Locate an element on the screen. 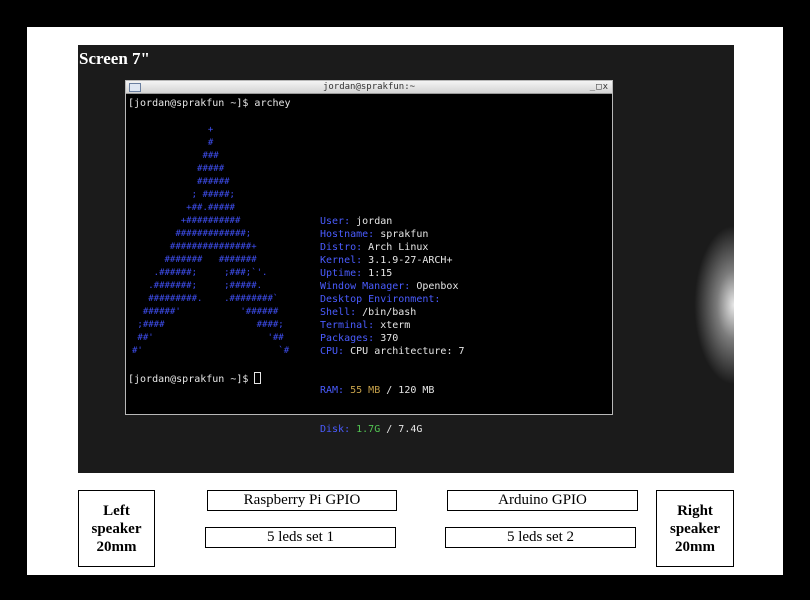 The image size is (810, 600). disk-sep: / is located at coordinates (389, 429).